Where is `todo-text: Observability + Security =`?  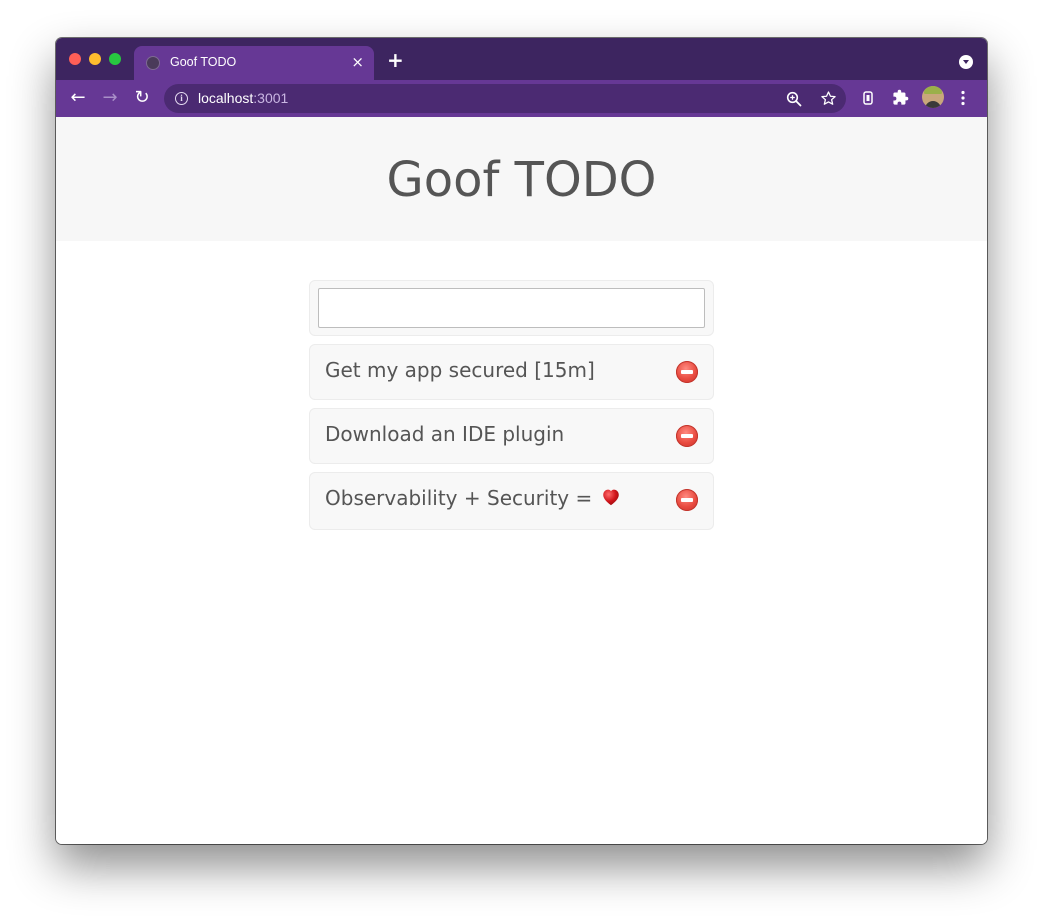 todo-text: Observability + Security = is located at coordinates (459, 498).